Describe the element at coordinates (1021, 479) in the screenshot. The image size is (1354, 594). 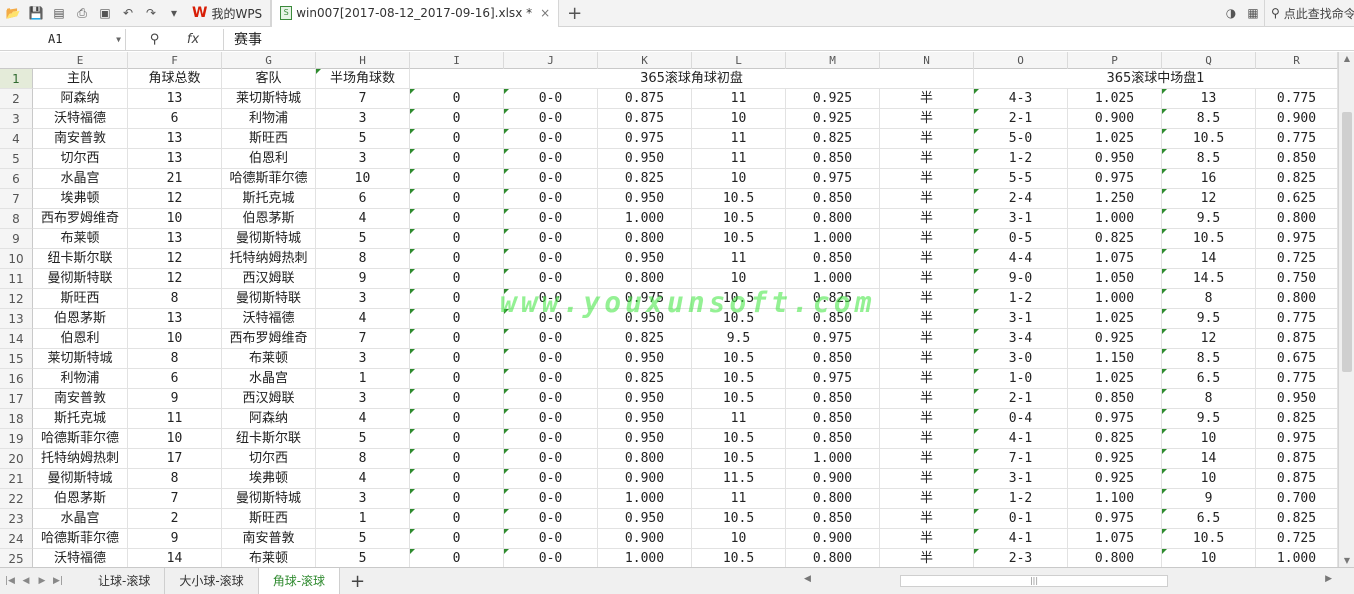
I see `table-cell: 3-1` at that location.